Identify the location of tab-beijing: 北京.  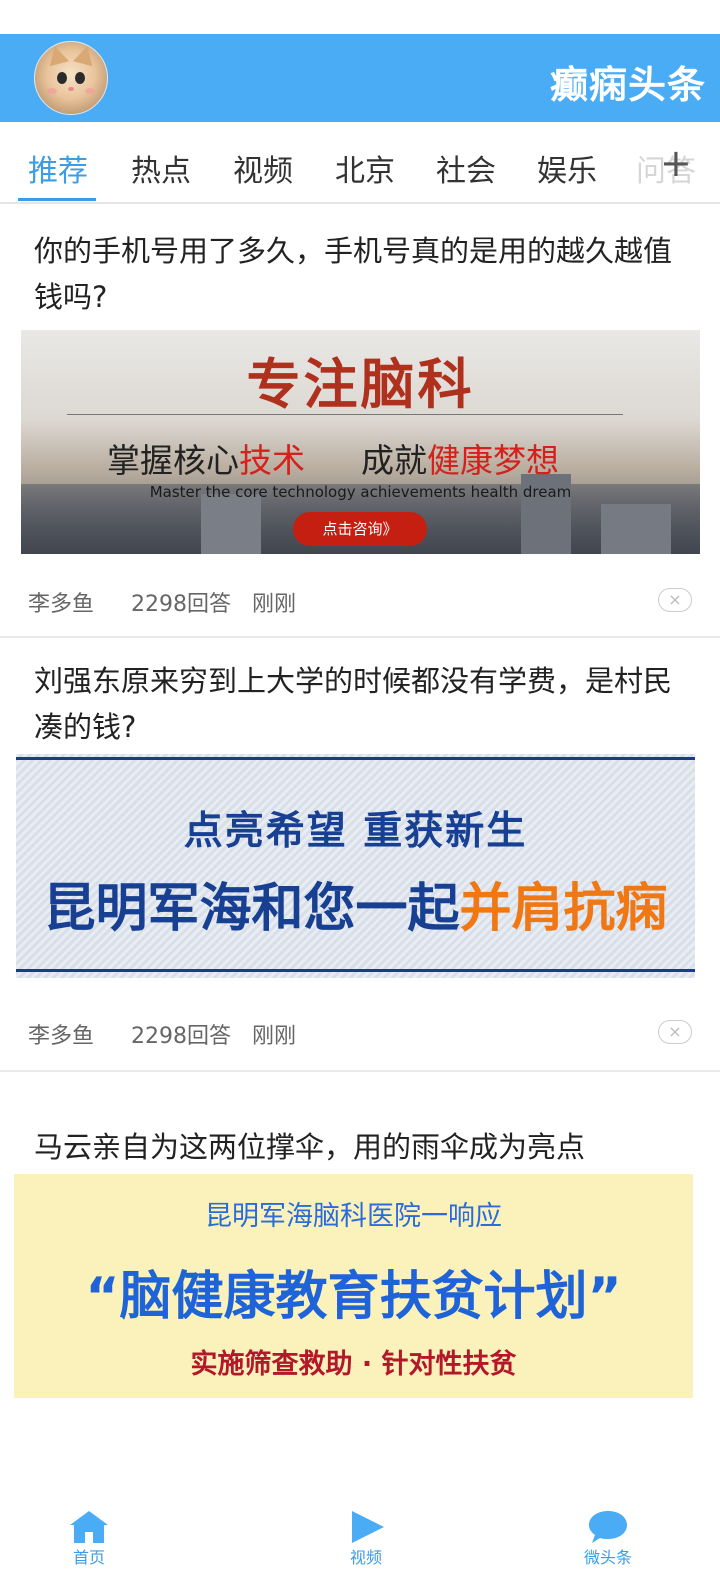
(365, 168).